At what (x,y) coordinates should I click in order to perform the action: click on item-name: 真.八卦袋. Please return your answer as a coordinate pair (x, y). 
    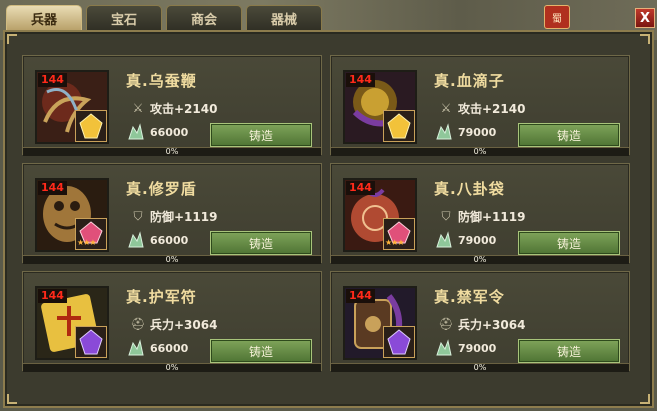
    Looking at the image, I should click on (469, 189).